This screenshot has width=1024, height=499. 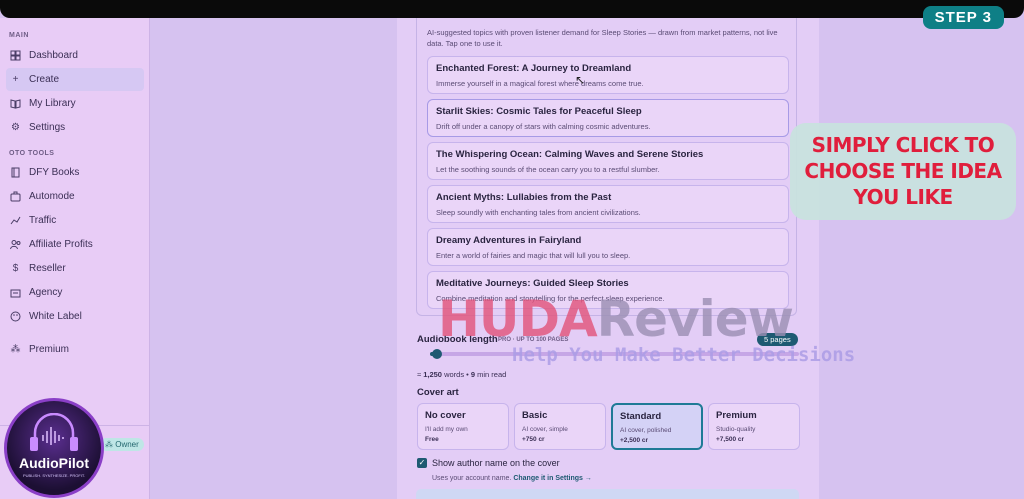 I want to click on sidebar-item-agency: Agency, so click(x=75, y=292).